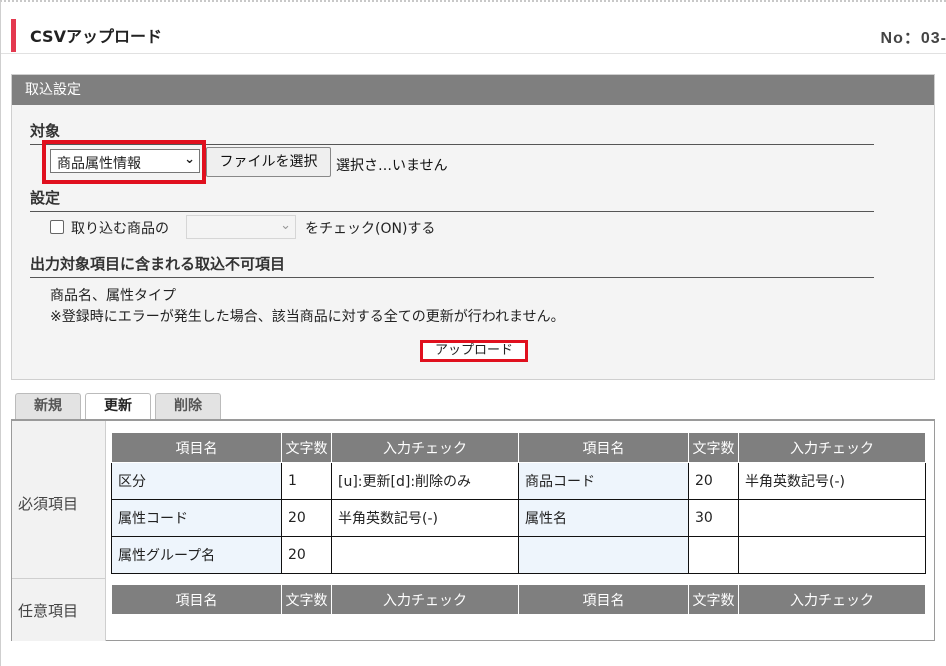 The width and height of the screenshot is (946, 666). Describe the element at coordinates (48, 611) in the screenshot. I see `optional-label: 任意項目` at that location.